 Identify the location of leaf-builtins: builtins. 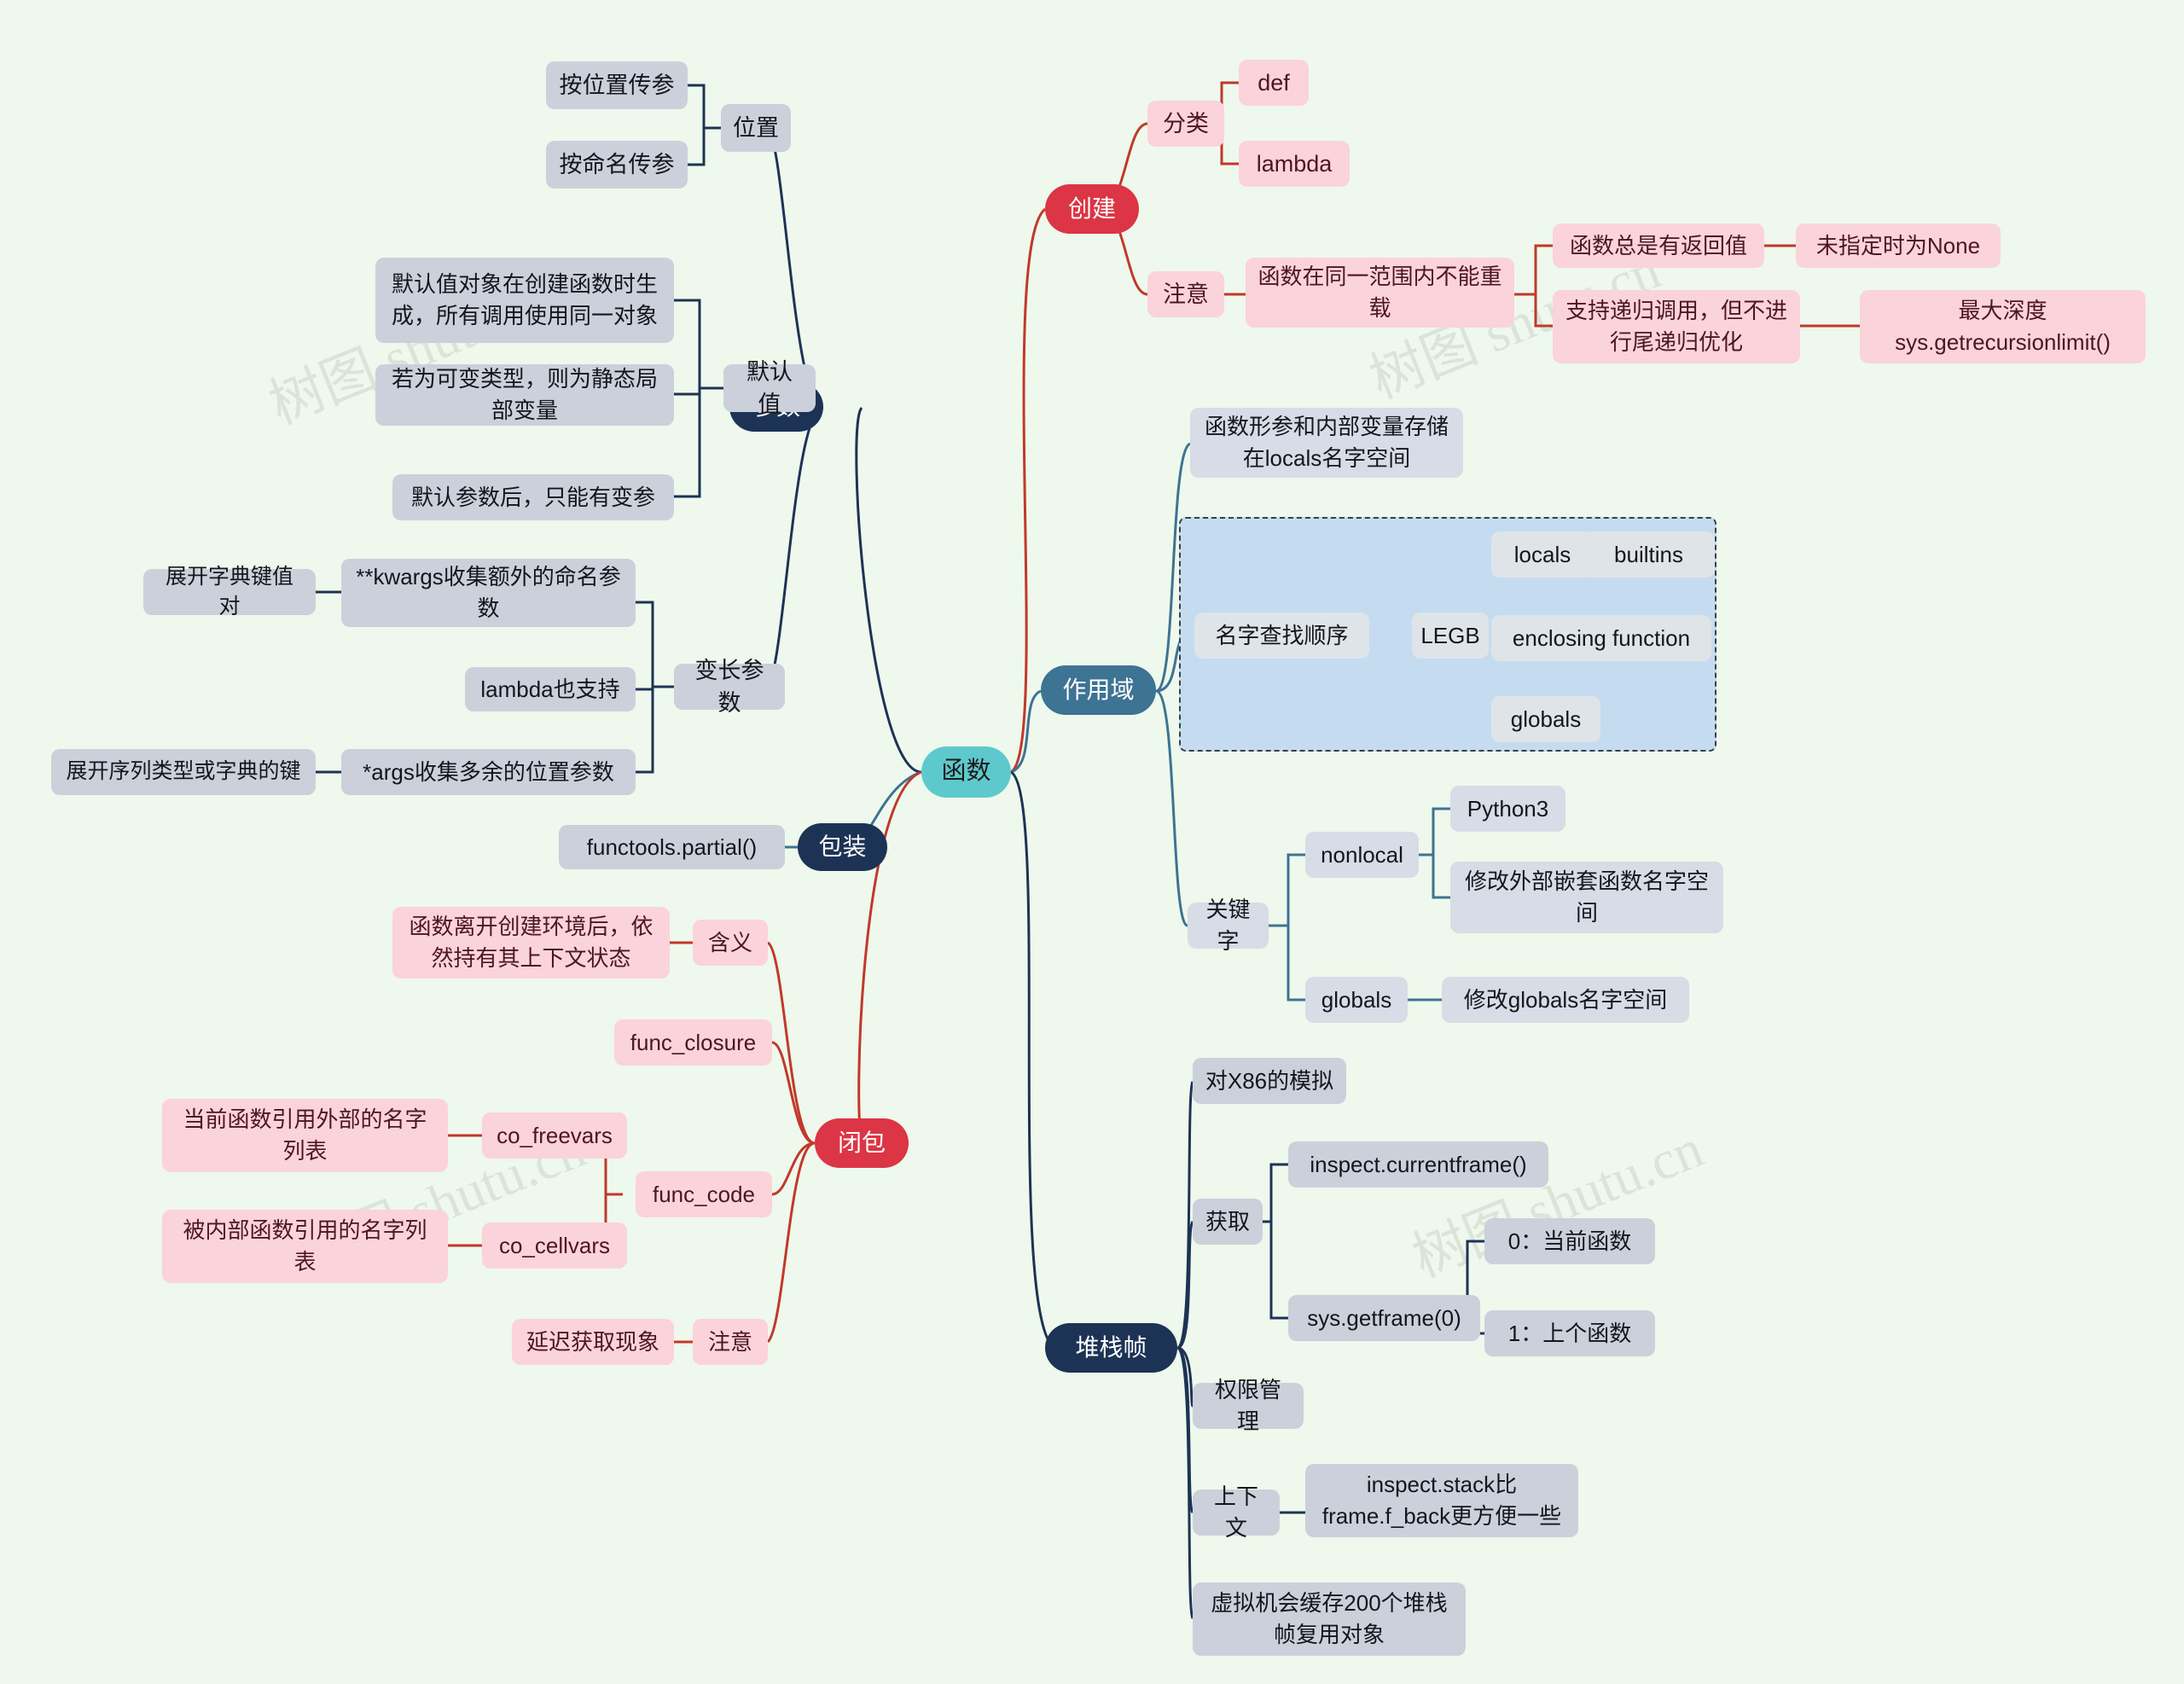
(1649, 554).